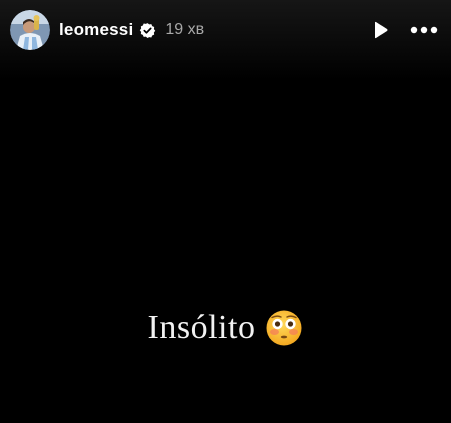 This screenshot has width=451, height=423. I want to click on flushed-face-emoji-icon, so click(284, 328).